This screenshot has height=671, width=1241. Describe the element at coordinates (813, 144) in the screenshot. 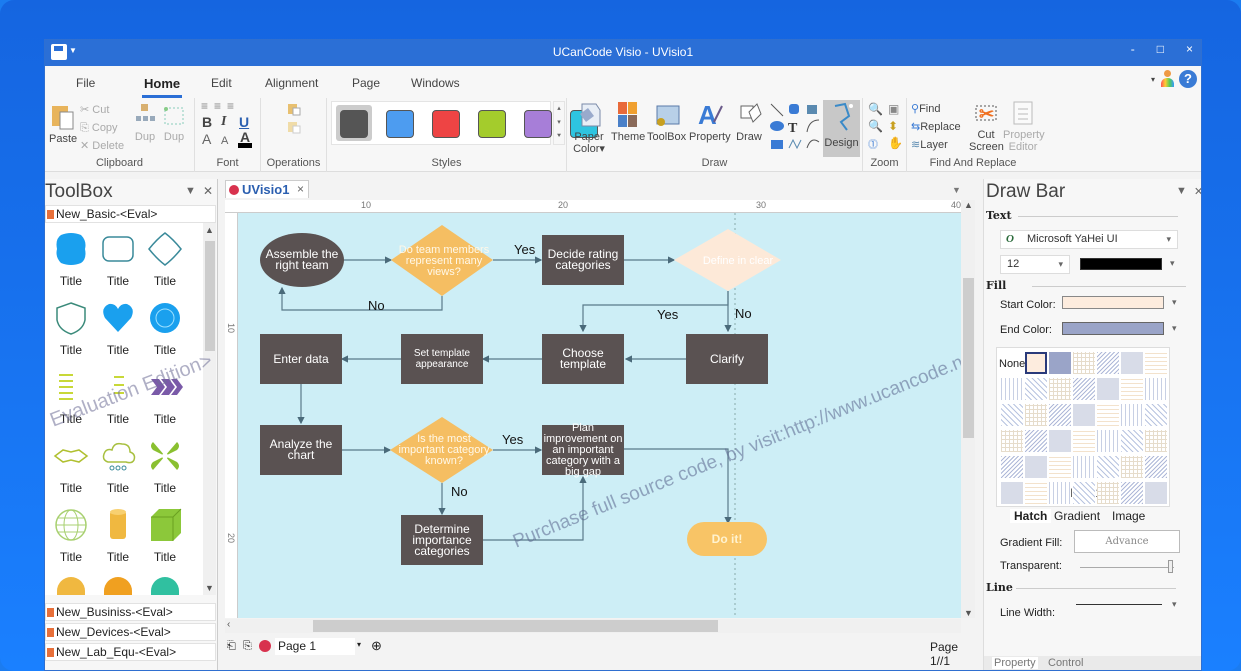

I see `curve-tool-icon` at that location.